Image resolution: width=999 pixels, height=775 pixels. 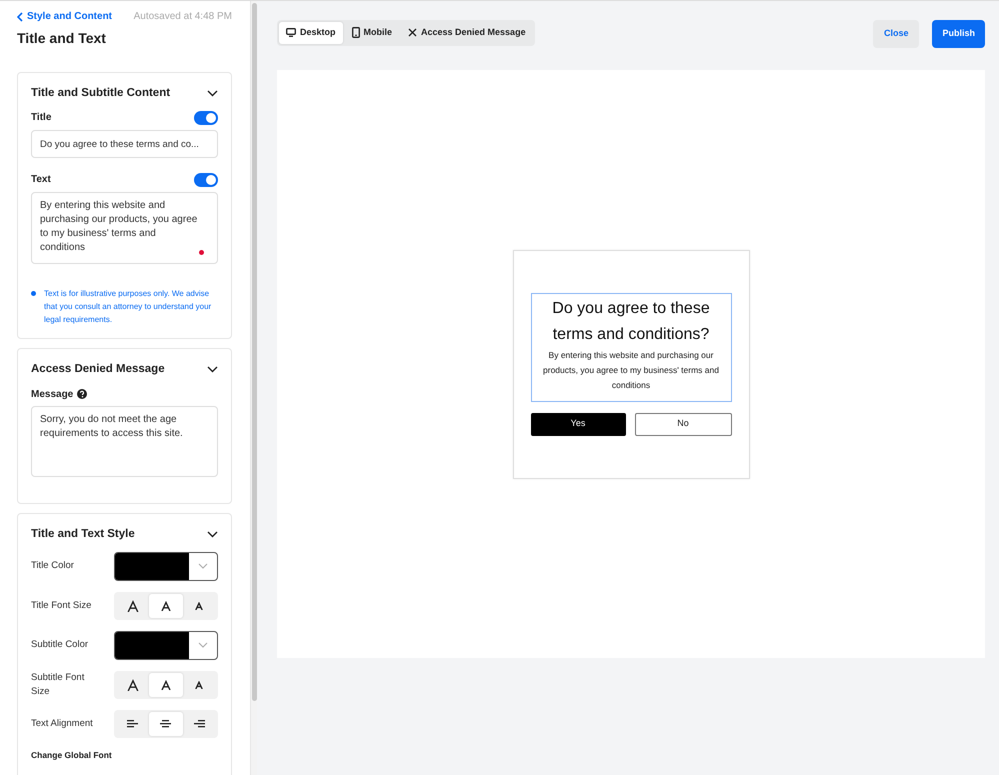 I want to click on setting-label: Subtitle Font Size, so click(x=58, y=684).